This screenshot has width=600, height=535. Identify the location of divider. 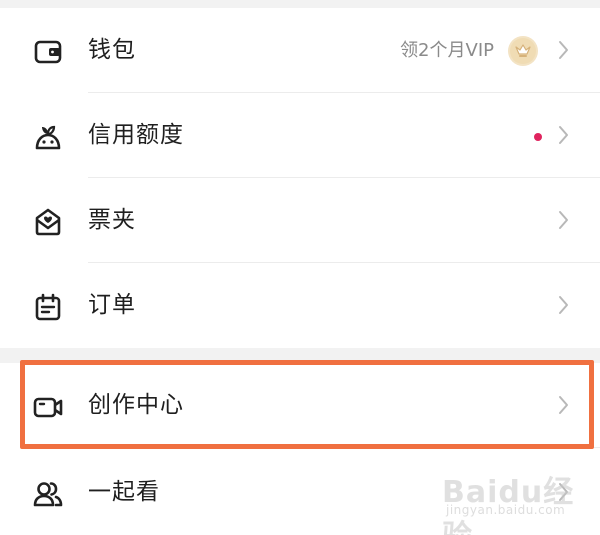
(344, 447).